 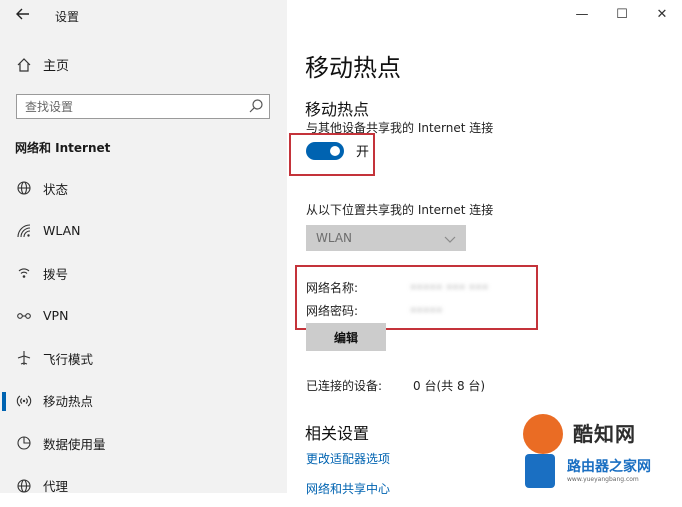 What do you see at coordinates (346, 337) in the screenshot?
I see `edit-button: 编辑` at bounding box center [346, 337].